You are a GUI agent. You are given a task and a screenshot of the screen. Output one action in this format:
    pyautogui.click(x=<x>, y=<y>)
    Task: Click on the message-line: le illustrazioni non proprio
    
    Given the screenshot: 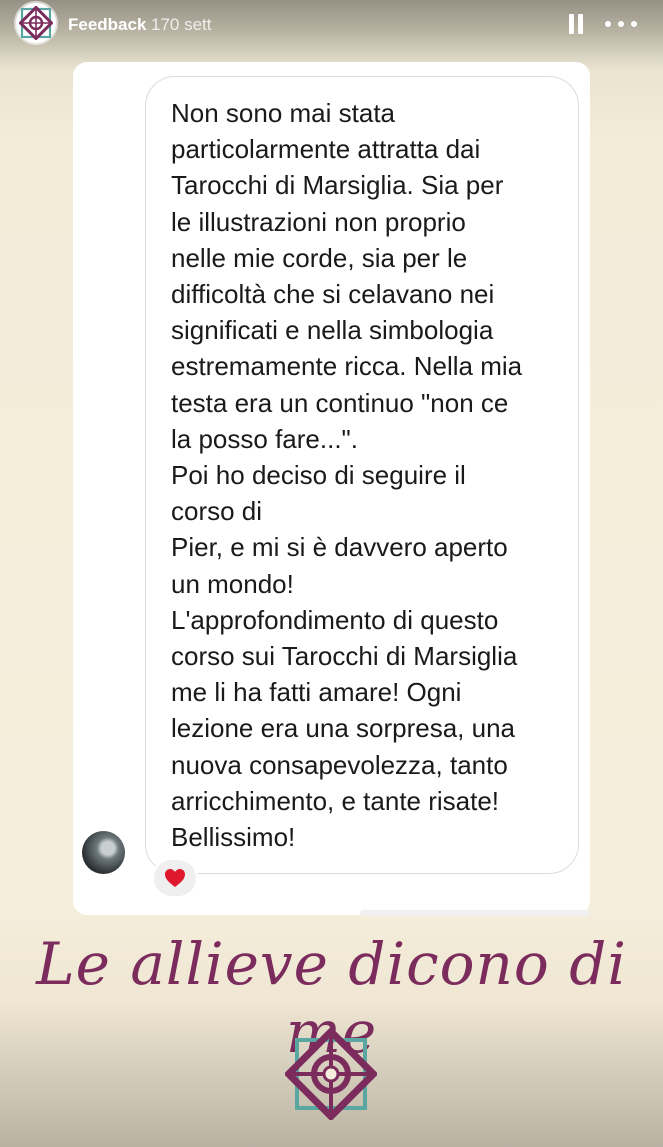 What is the action you would take?
    pyautogui.click(x=318, y=221)
    